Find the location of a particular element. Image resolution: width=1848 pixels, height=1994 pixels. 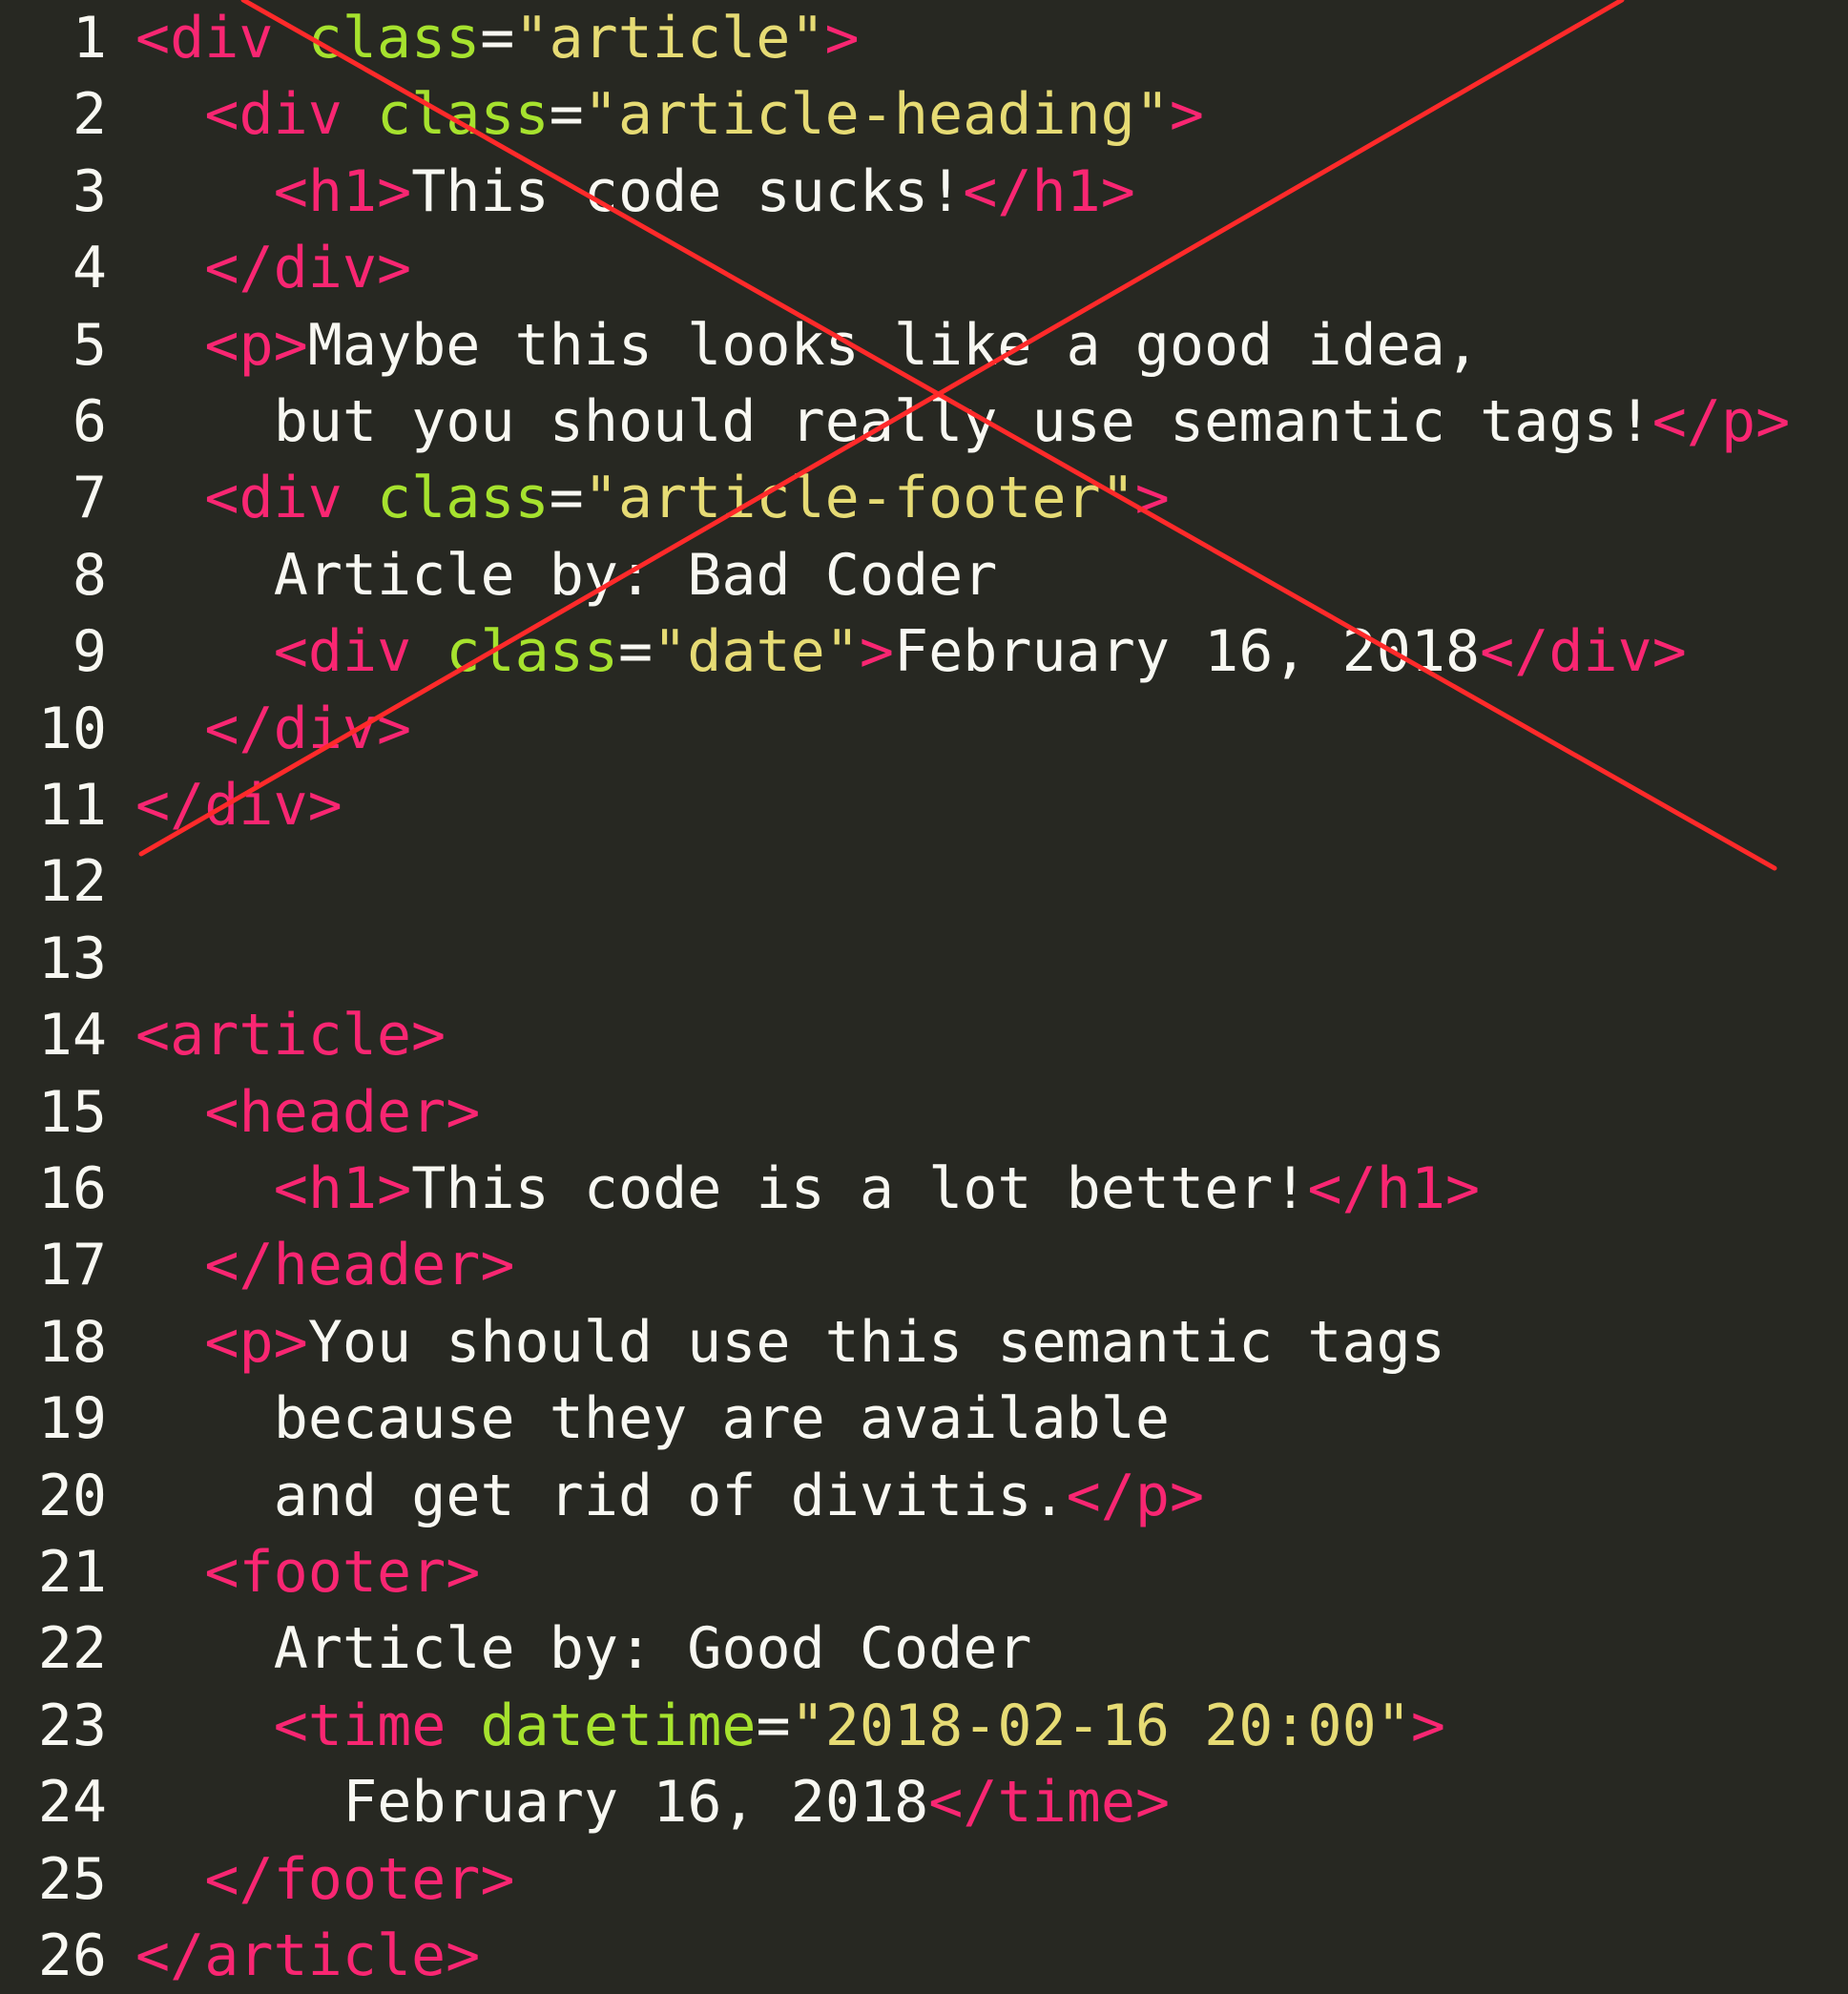

code-line: 1 <div class="article"> is located at coordinates (924, 38).